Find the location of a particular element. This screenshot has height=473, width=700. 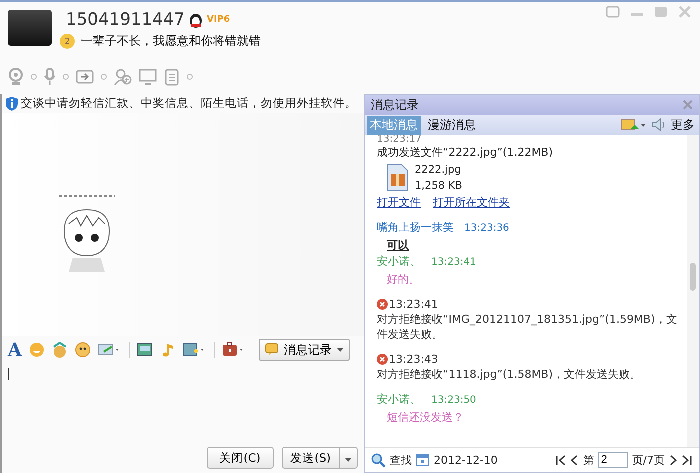

add-contact-icon is located at coordinates (123, 77).